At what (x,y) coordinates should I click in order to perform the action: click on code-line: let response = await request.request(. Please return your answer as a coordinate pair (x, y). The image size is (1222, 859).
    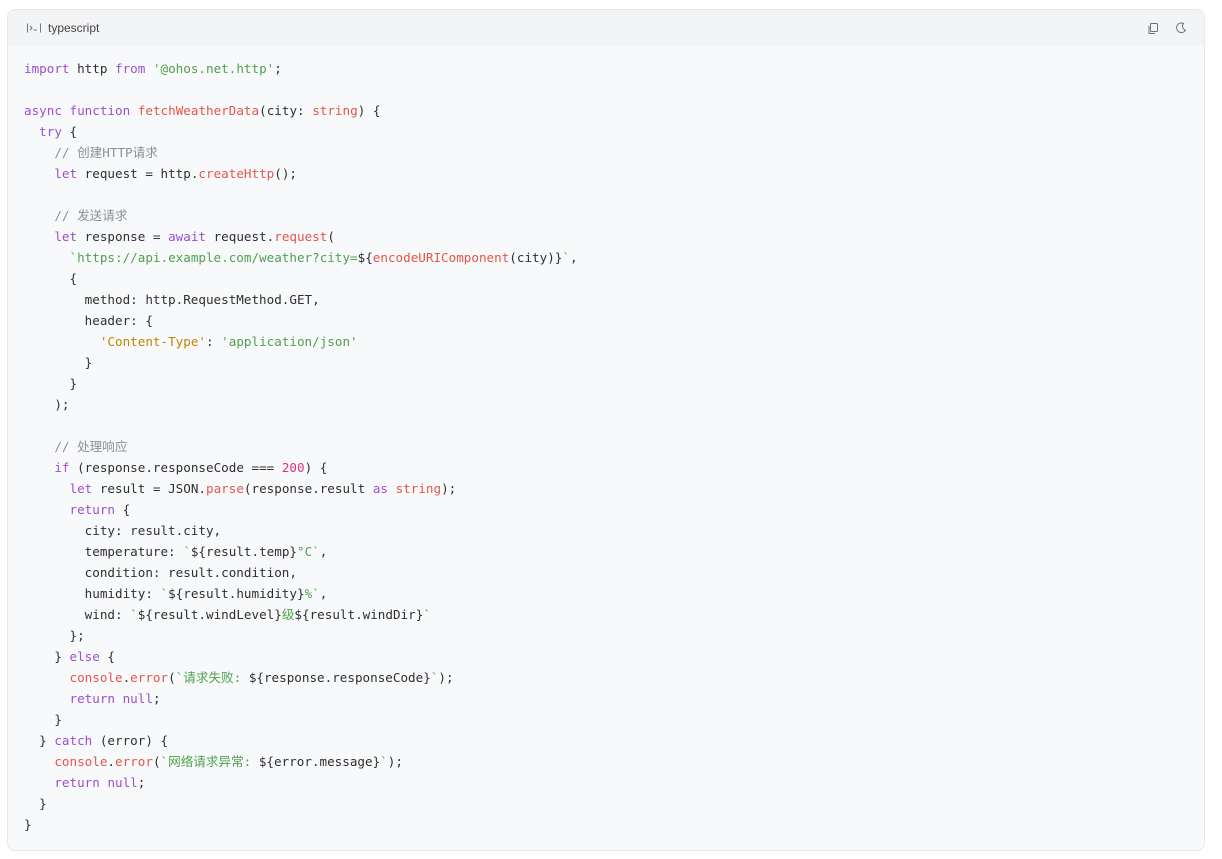
    Looking at the image, I should click on (194, 236).